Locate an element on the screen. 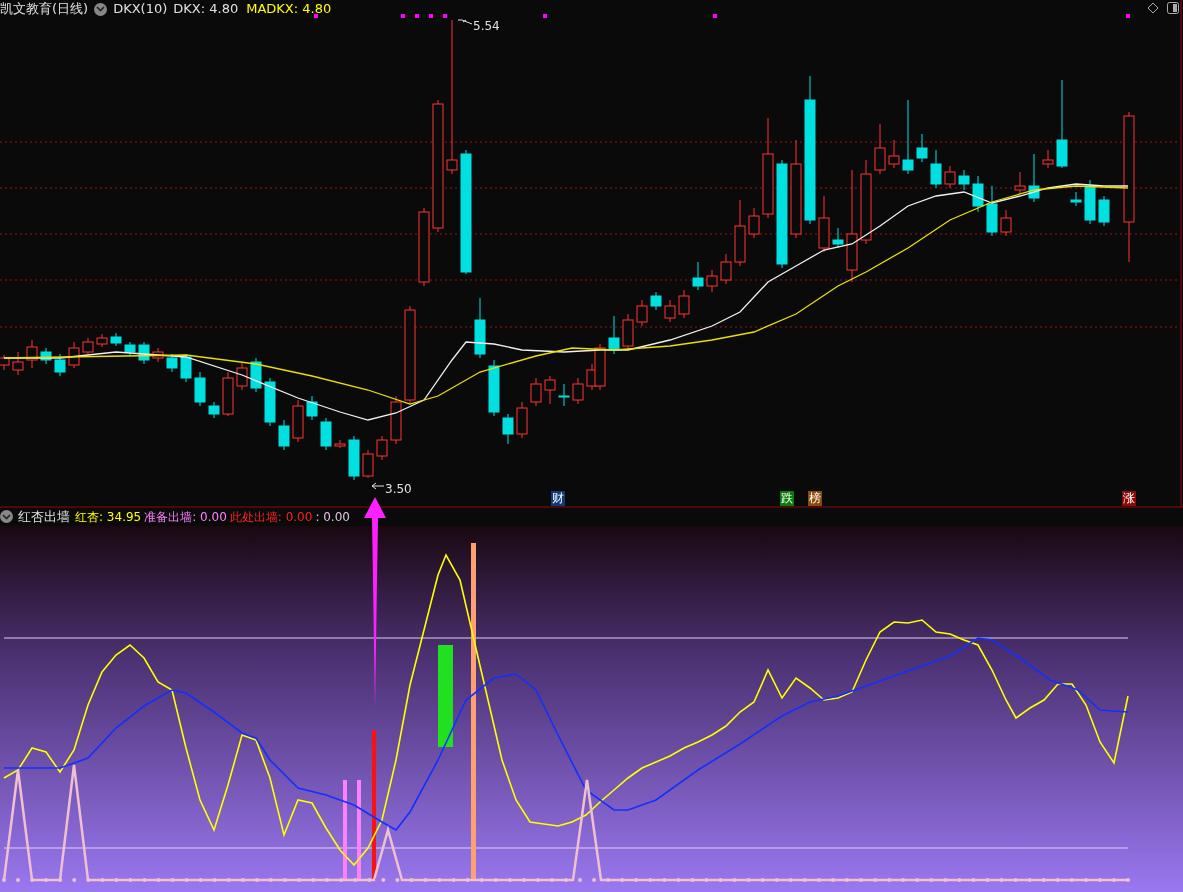 The height and width of the screenshot is (892, 1183). event-tag: 跌 is located at coordinates (787, 498).